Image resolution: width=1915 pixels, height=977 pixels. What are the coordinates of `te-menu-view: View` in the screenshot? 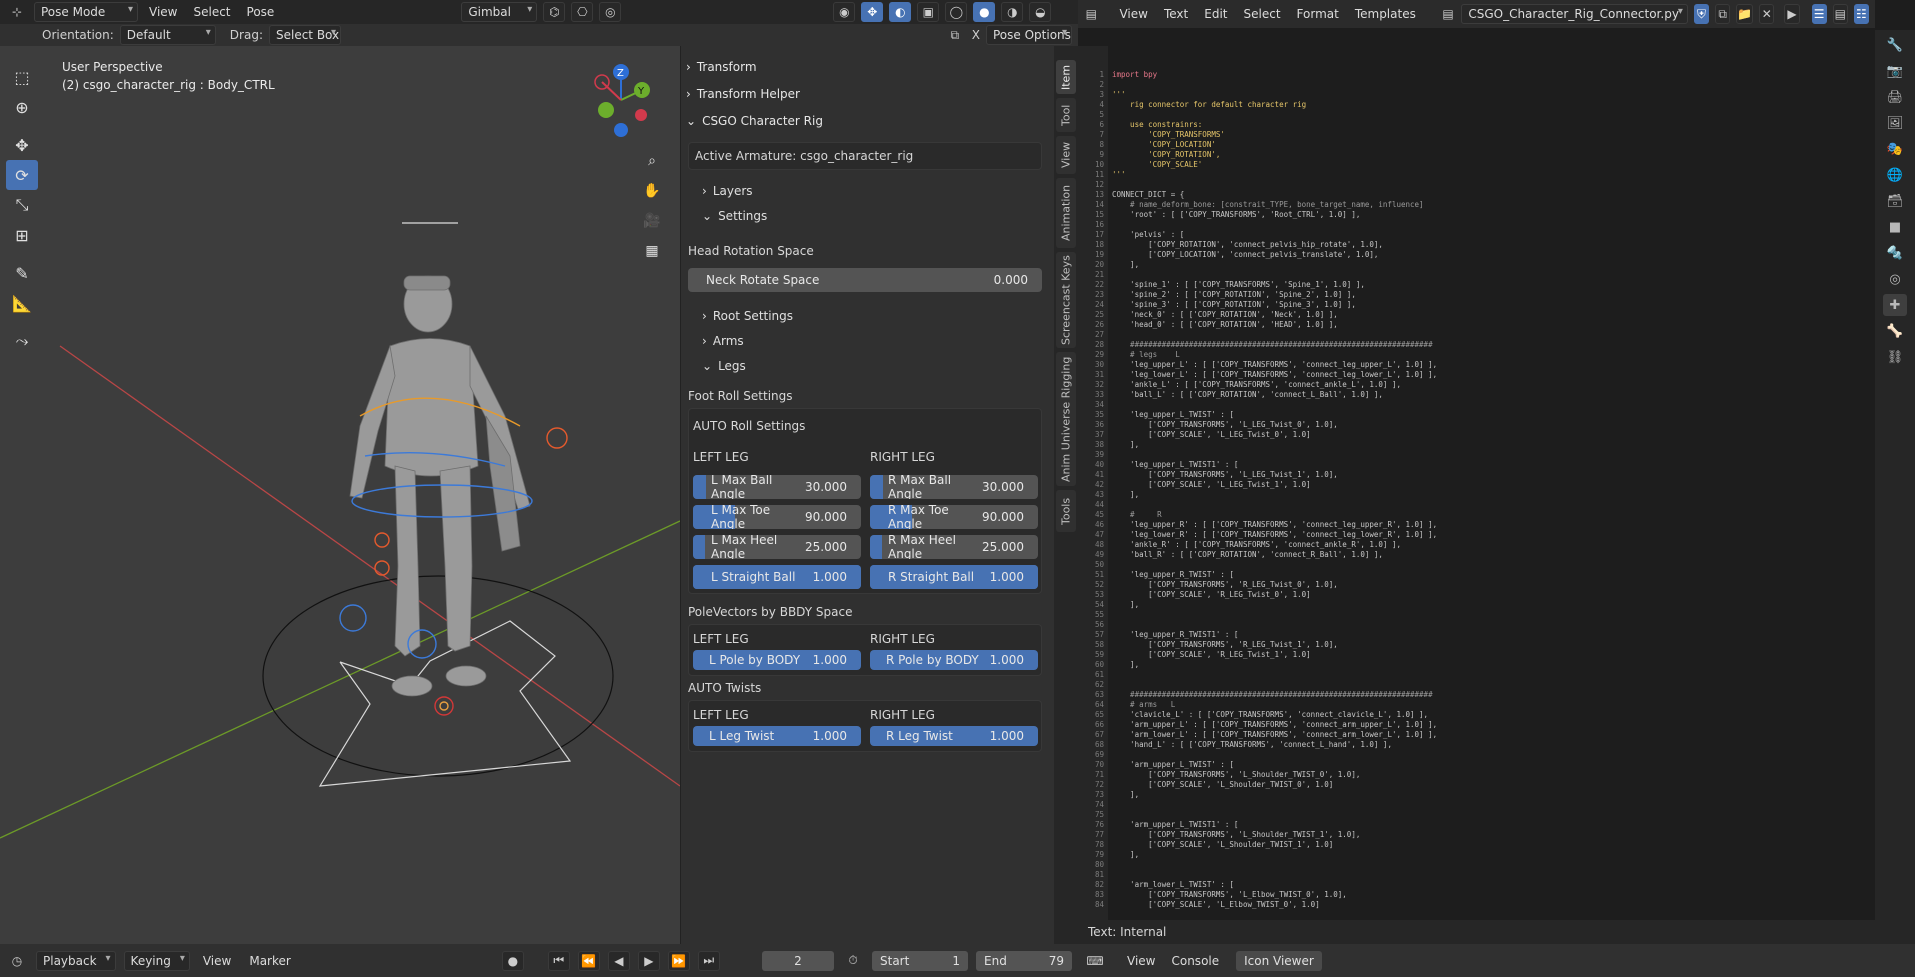 It's located at (1133, 14).